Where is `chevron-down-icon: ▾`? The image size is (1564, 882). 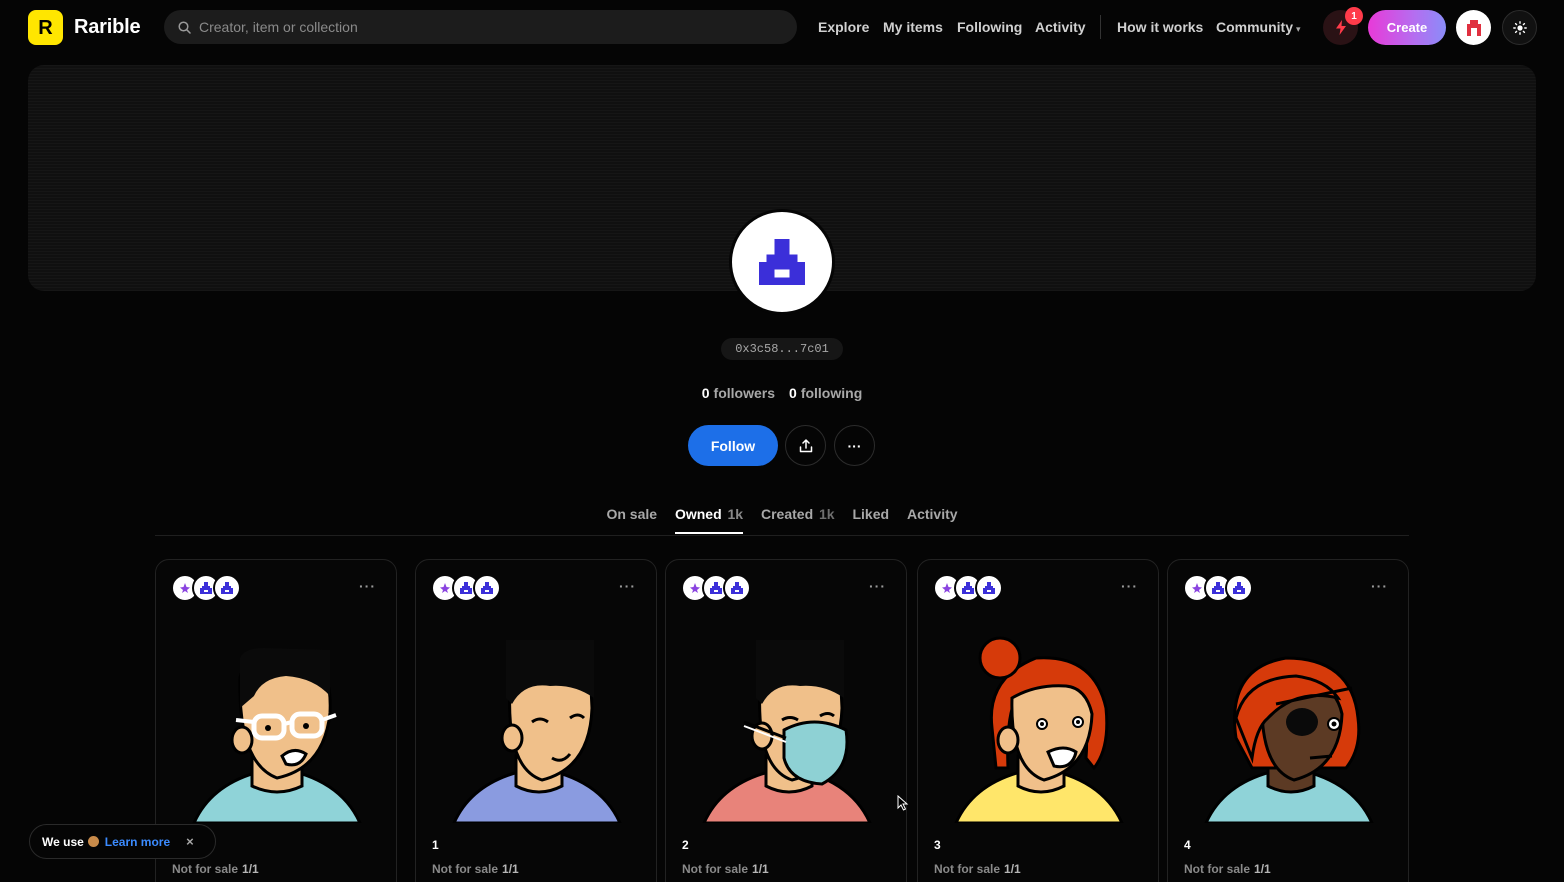
chevron-down-icon: ▾ is located at coordinates (1298, 29).